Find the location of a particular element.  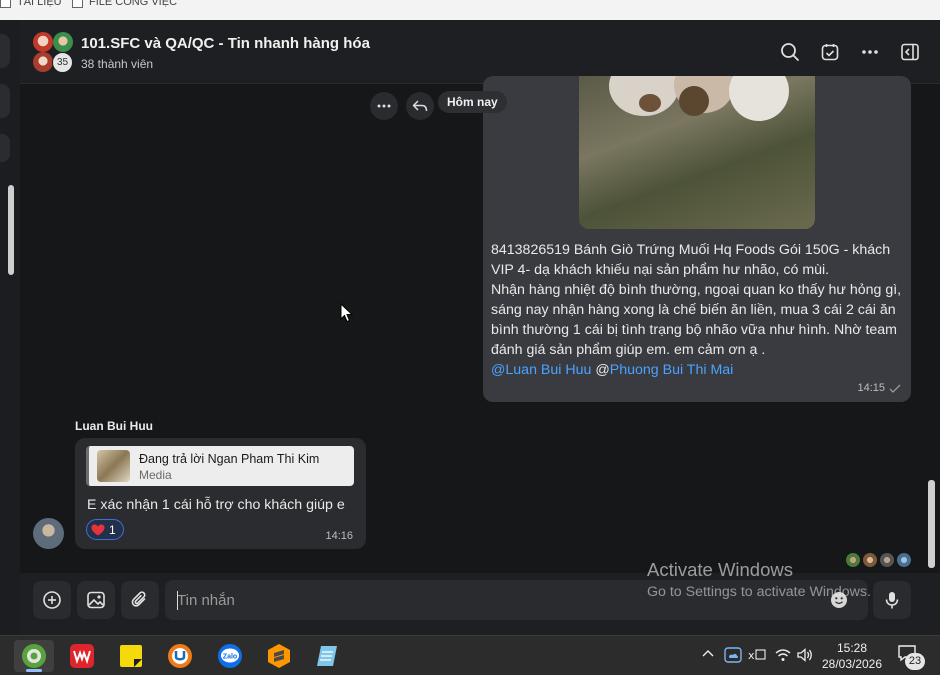

mentions-line: @Luan Bui Huu @Phuong Bui Thi Mai is located at coordinates (700, 370).